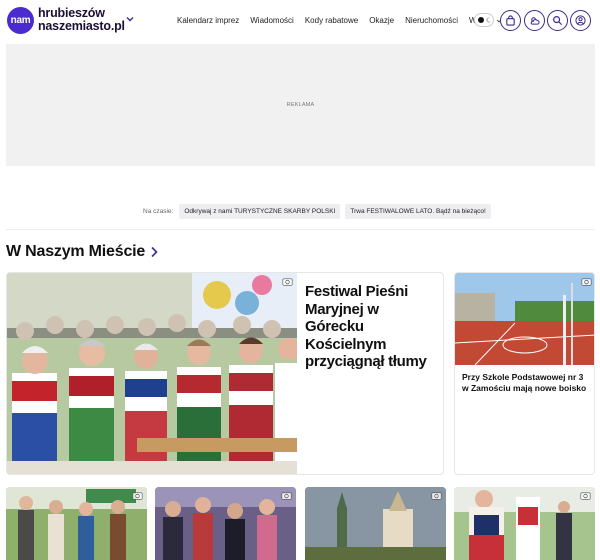 The height and width of the screenshot is (560, 600). I want to click on school-pitch-photo, so click(524, 319).